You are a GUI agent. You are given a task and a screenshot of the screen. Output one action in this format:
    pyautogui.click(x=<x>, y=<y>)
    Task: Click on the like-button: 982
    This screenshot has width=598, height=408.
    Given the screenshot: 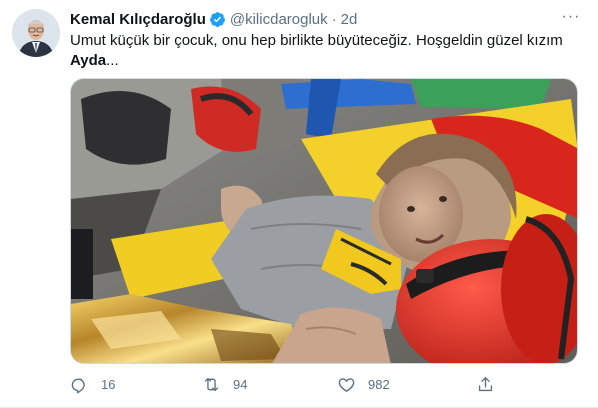 What is the action you would take?
    pyautogui.click(x=363, y=384)
    